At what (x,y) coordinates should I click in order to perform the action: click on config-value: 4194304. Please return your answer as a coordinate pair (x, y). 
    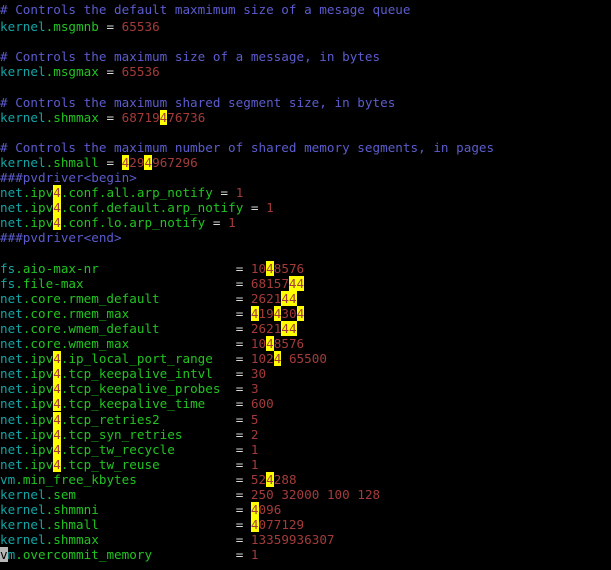
    Looking at the image, I should click on (277, 313).